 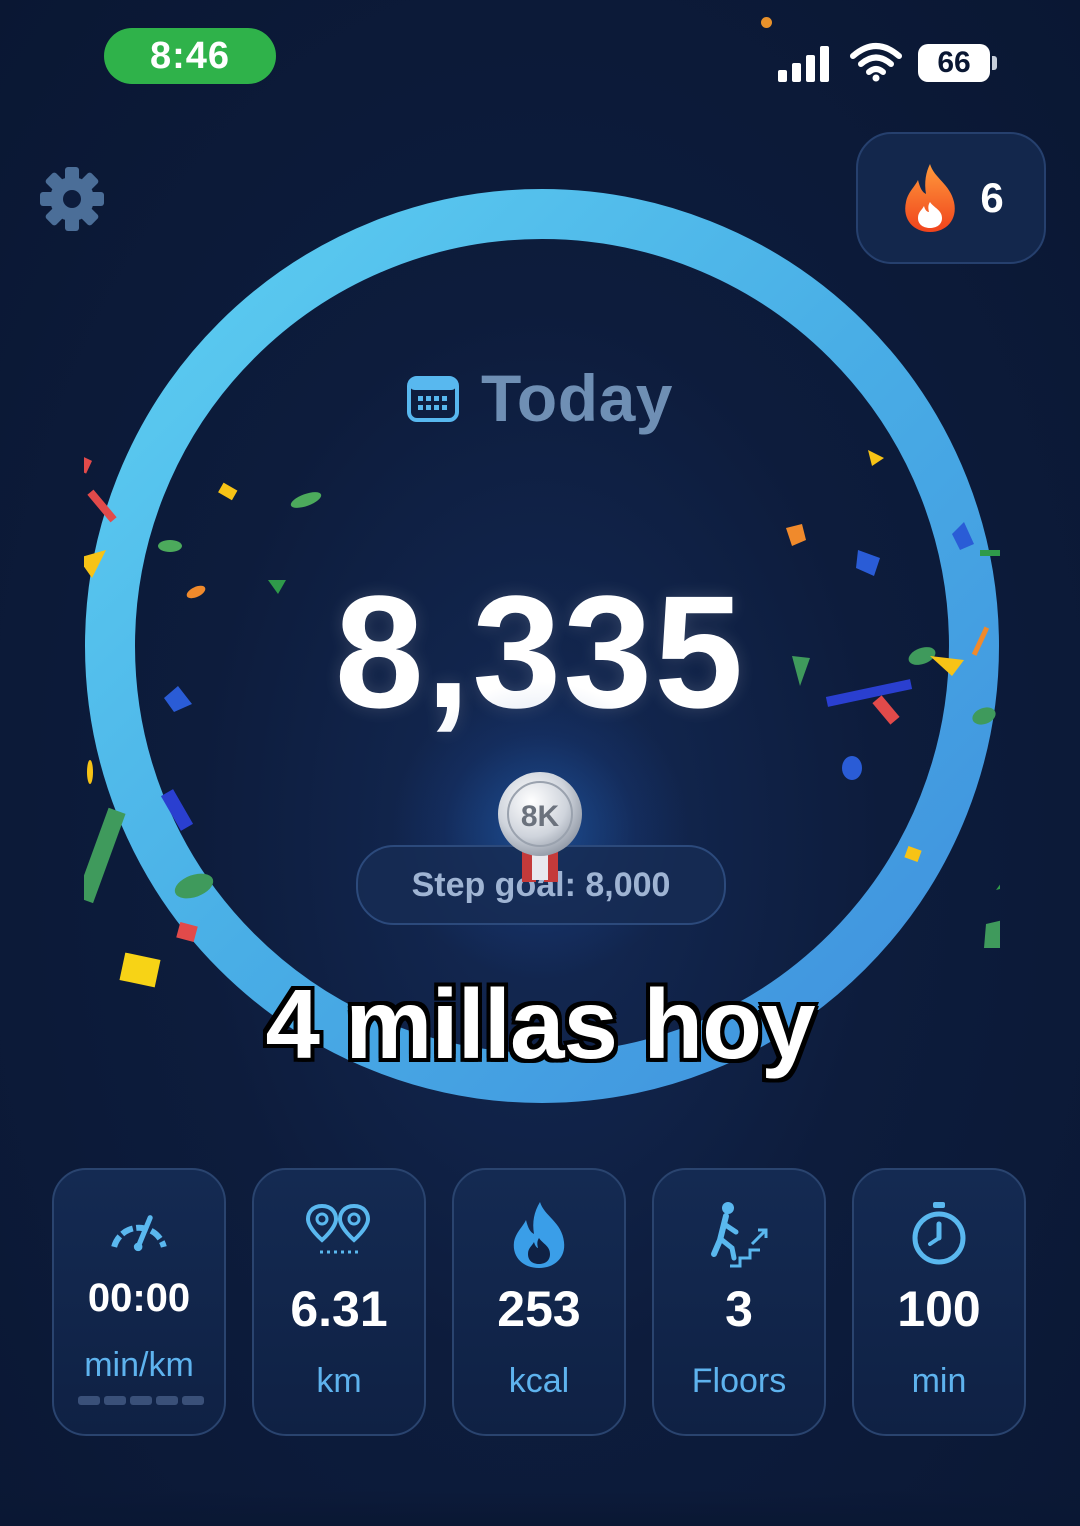 I want to click on active-time-value: 100, so click(x=939, y=1309).